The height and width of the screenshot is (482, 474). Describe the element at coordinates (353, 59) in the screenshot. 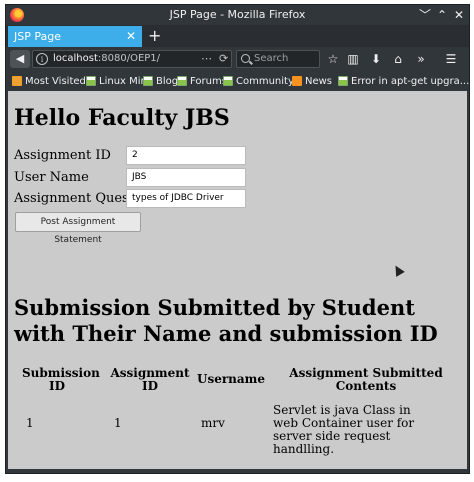

I see `library-icon: ▥` at that location.